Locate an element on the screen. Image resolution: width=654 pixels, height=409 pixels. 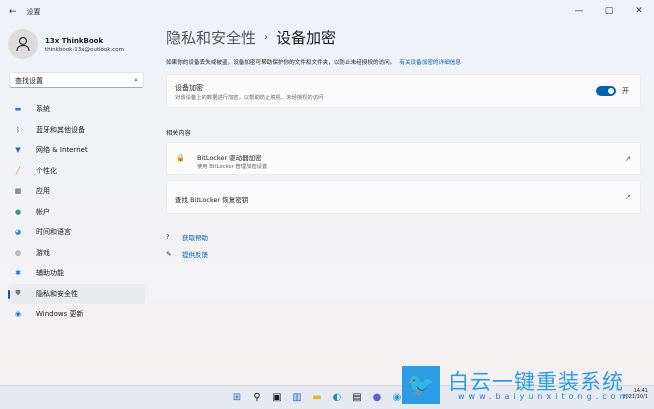
sidebar-item-label: 应用 is located at coordinates (43, 191).